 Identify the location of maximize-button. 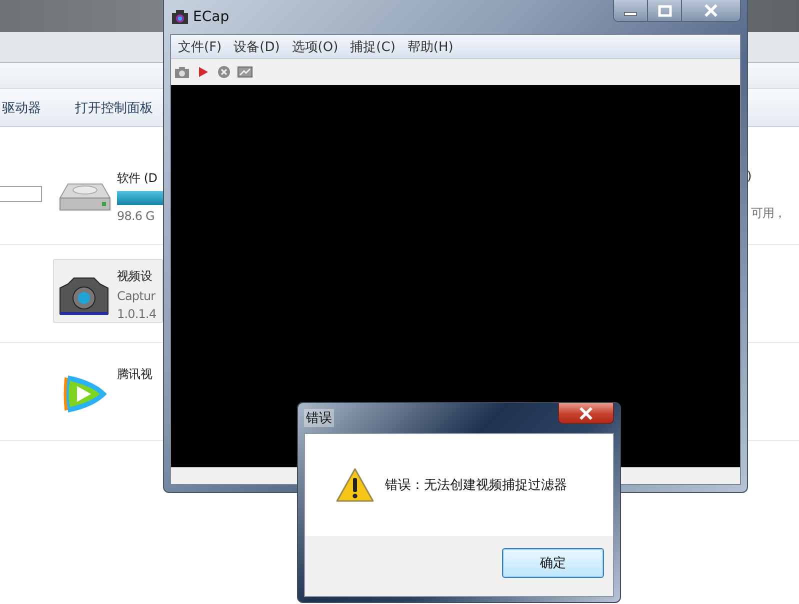
(665, 10).